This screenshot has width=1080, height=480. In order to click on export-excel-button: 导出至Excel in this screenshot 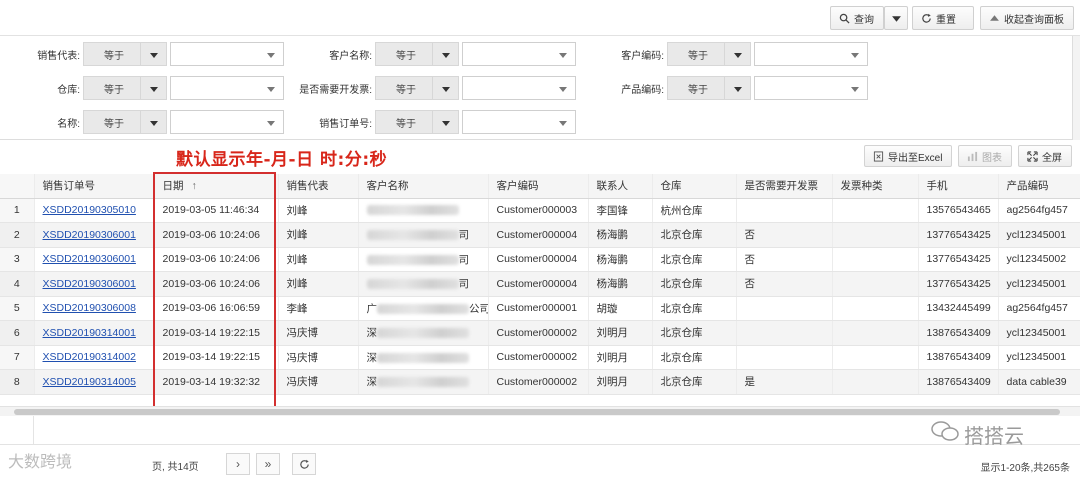, I will do `click(908, 156)`.